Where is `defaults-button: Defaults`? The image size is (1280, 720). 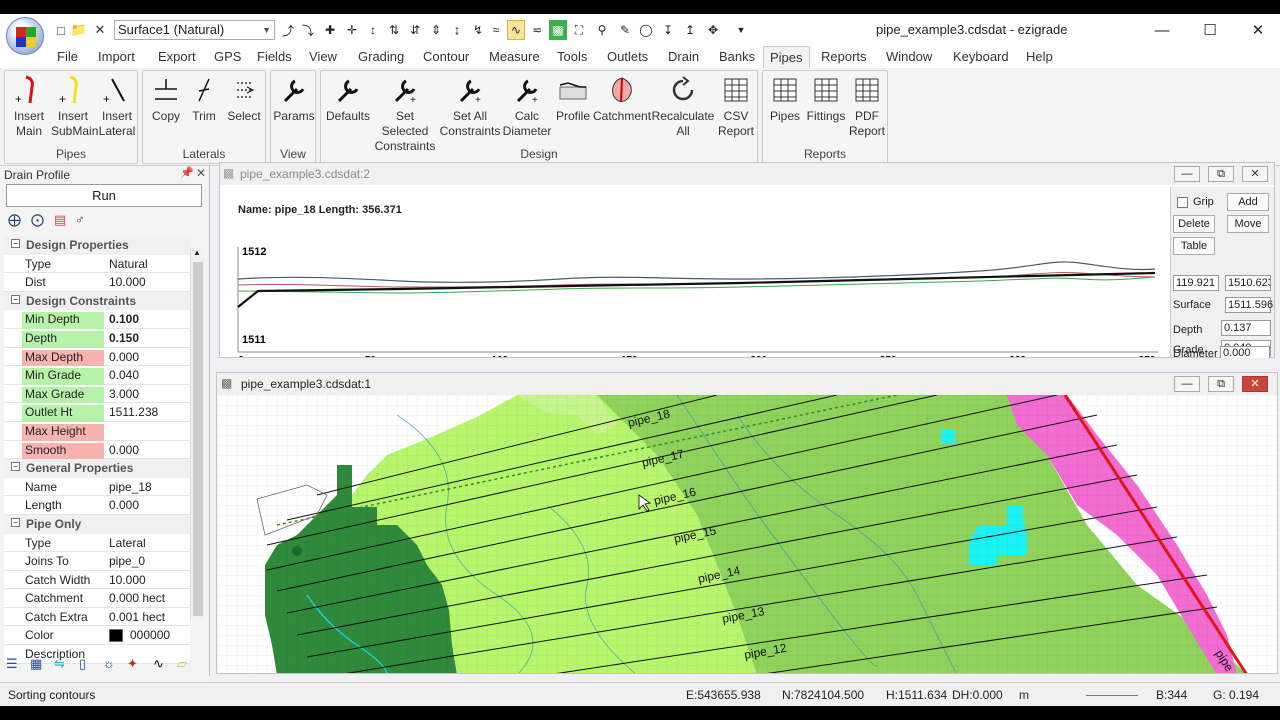 defaults-button: Defaults is located at coordinates (348, 99).